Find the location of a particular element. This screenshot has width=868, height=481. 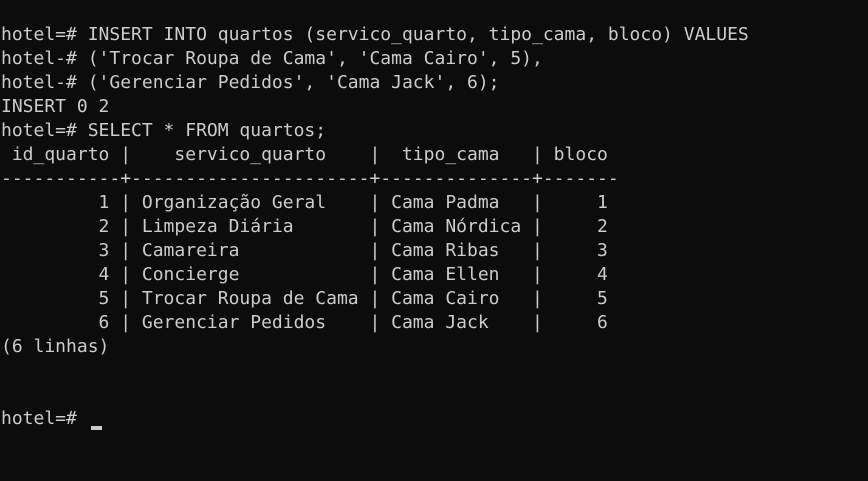

terminal-line: hotel=# SELECT * FROM quartos; is located at coordinates (164, 130).